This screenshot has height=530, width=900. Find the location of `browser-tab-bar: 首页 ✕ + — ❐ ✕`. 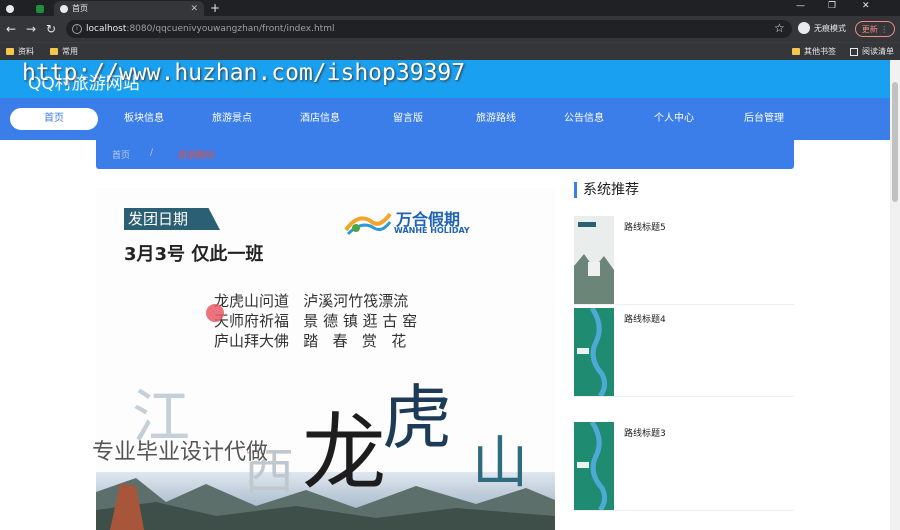

browser-tab-bar: 首页 ✕ + — ❐ ✕ is located at coordinates (450, 8).